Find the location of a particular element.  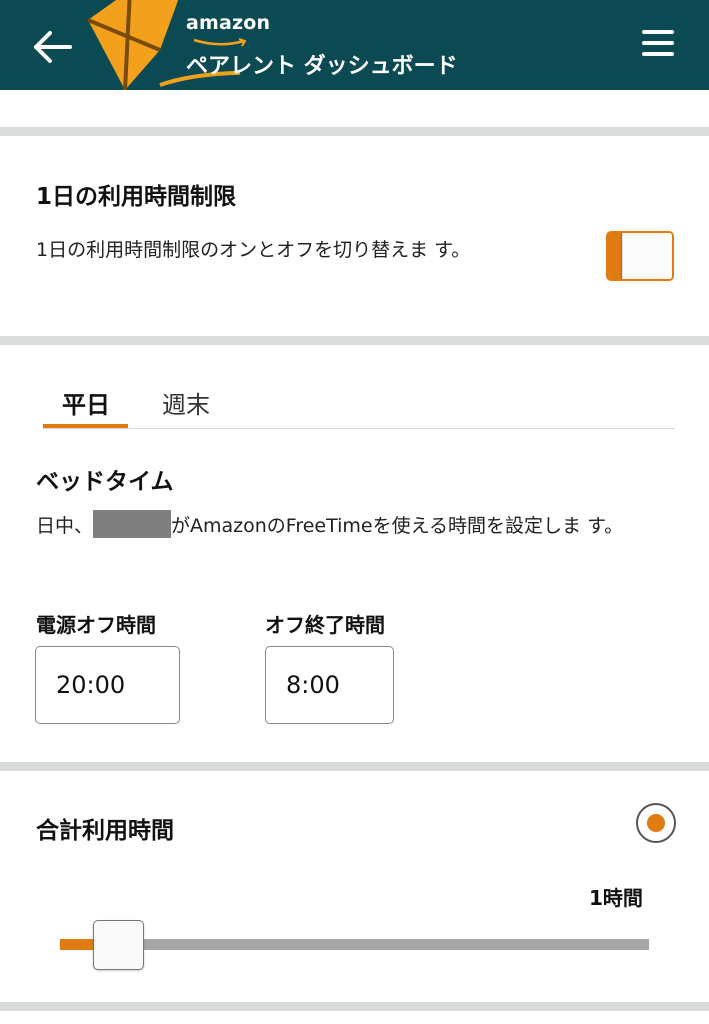

bedtime-title: ベッドタイム is located at coordinates (105, 482).